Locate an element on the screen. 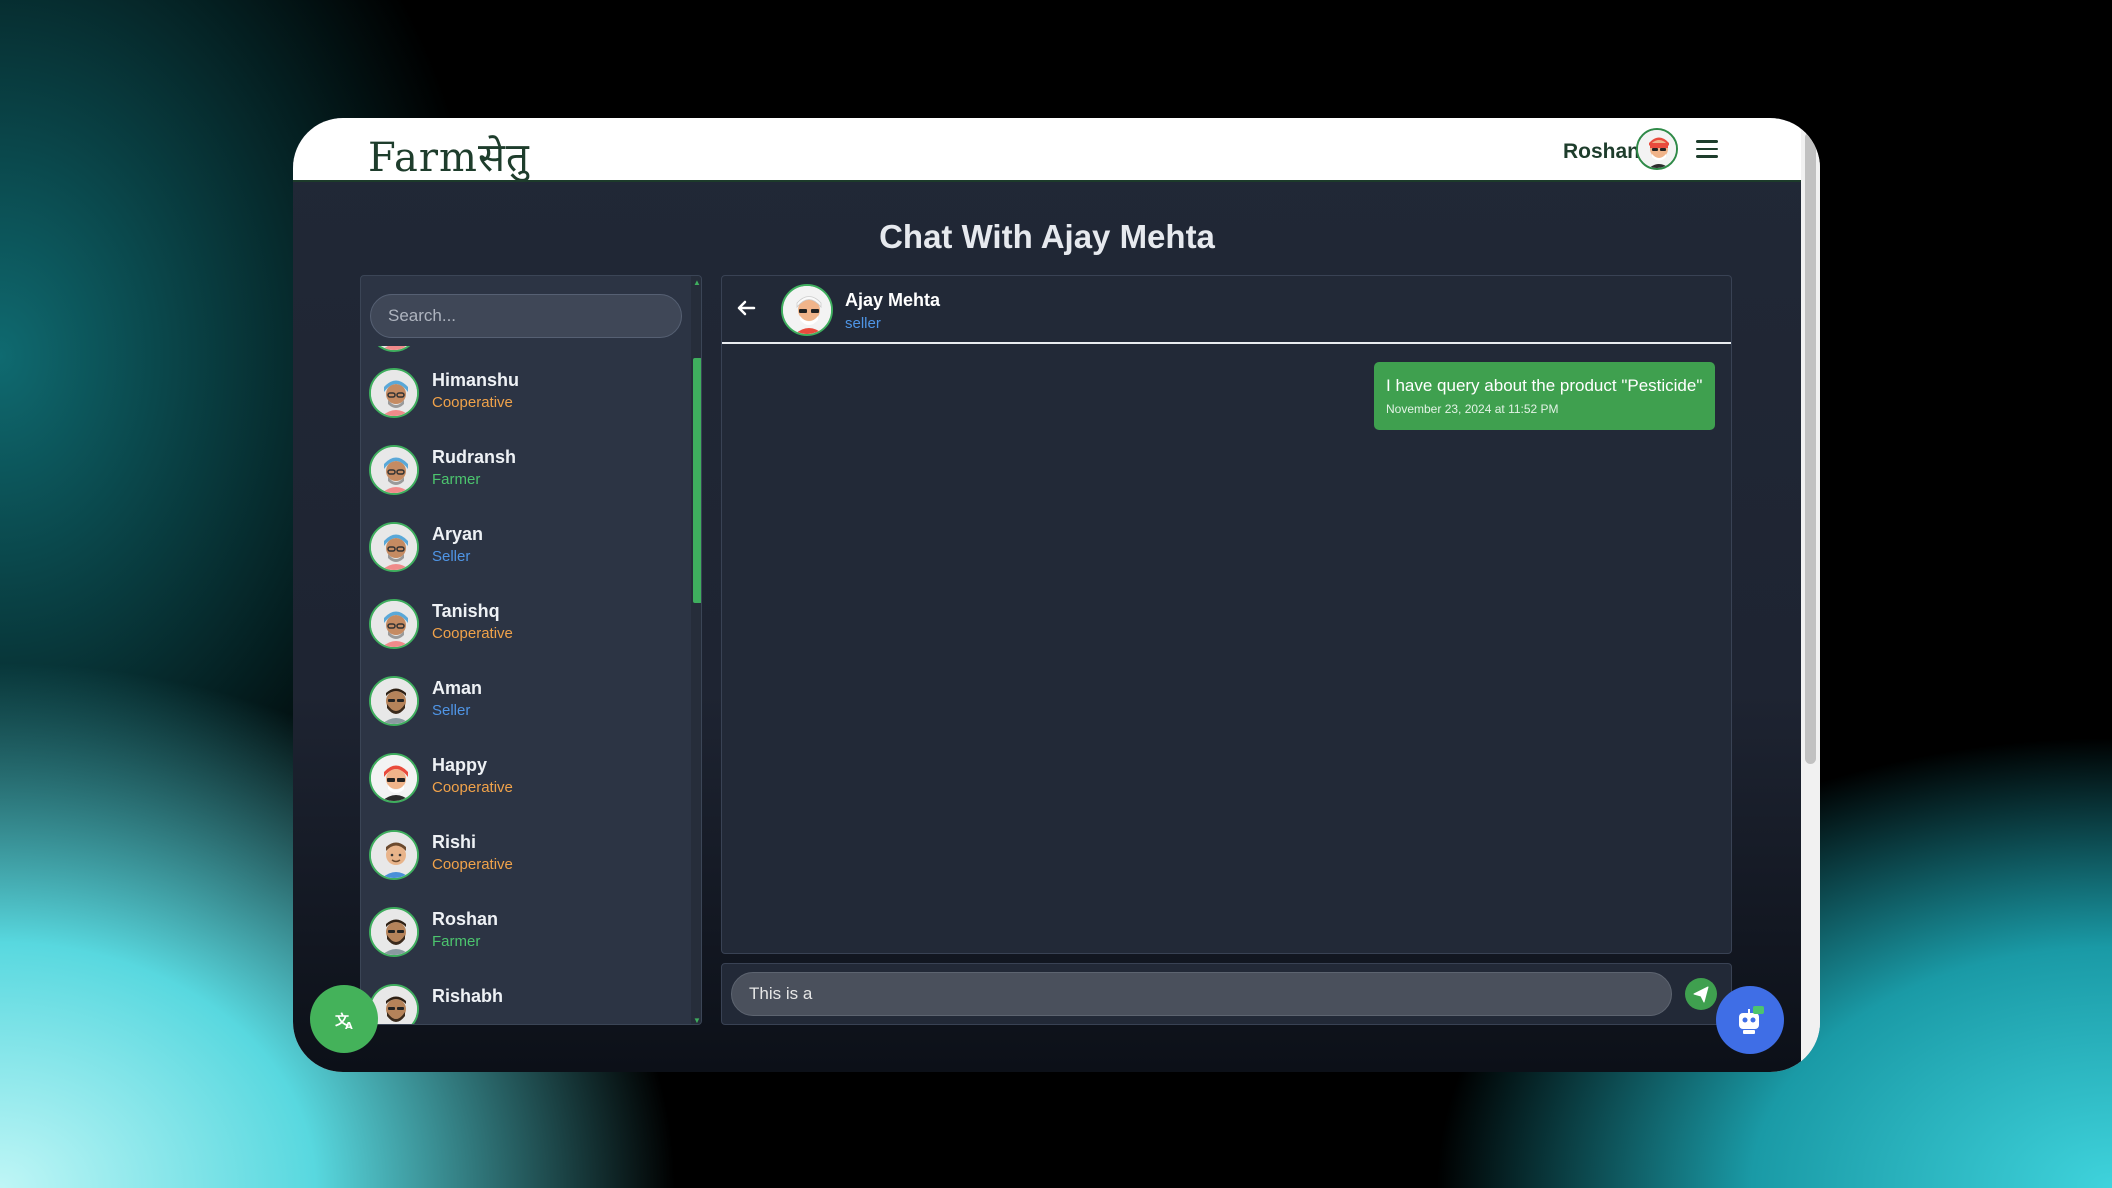  contact-item: Happy Cooperative is located at coordinates (524, 779).